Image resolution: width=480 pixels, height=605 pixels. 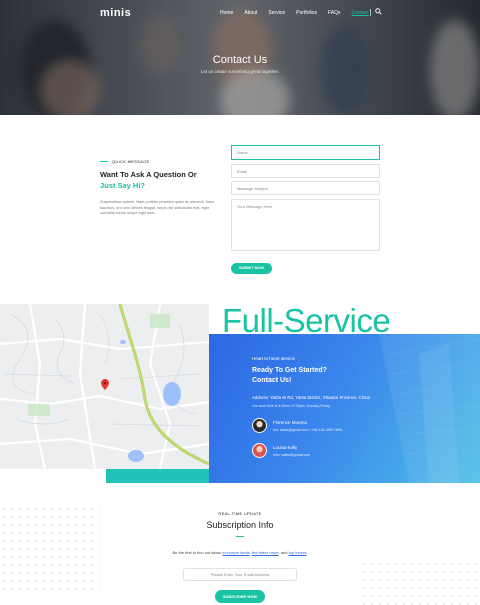 What do you see at coordinates (429, 408) in the screenshot?
I see `building-pattern` at bounding box center [429, 408].